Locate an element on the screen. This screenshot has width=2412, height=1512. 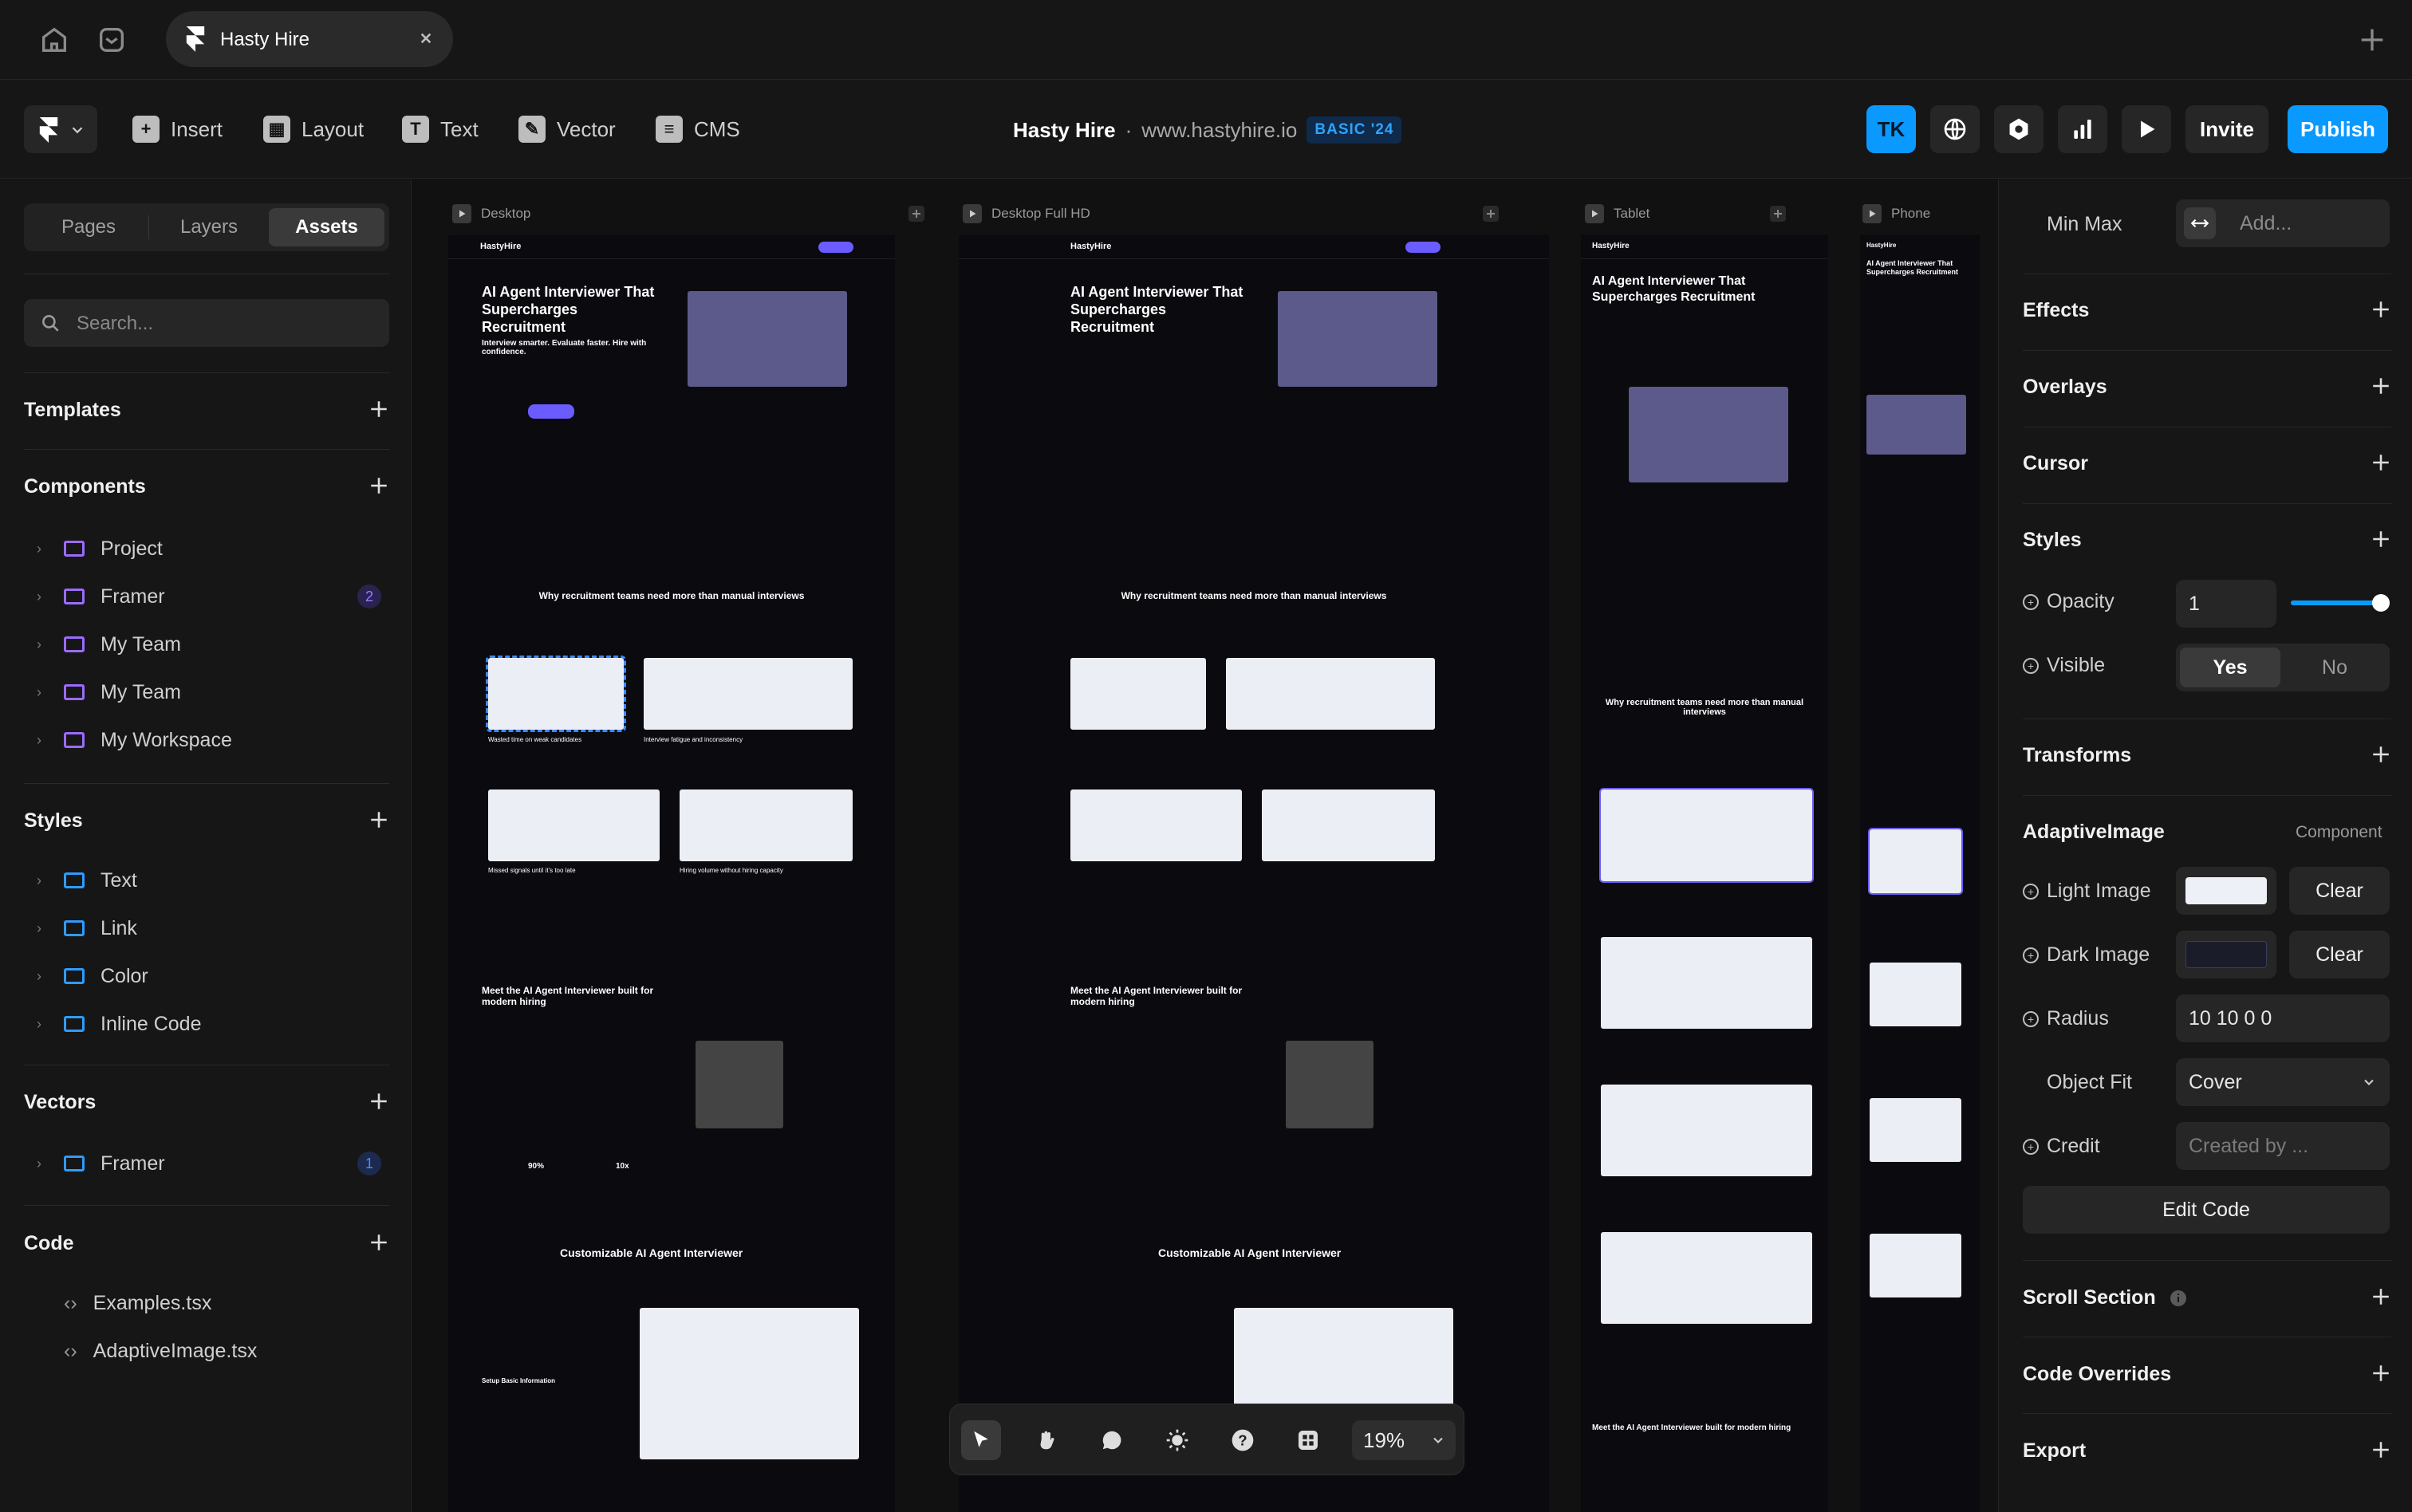
project-title: Hasty Hire · www.hastyhire.io BASIC '24 is located at coordinates (1207, 130).